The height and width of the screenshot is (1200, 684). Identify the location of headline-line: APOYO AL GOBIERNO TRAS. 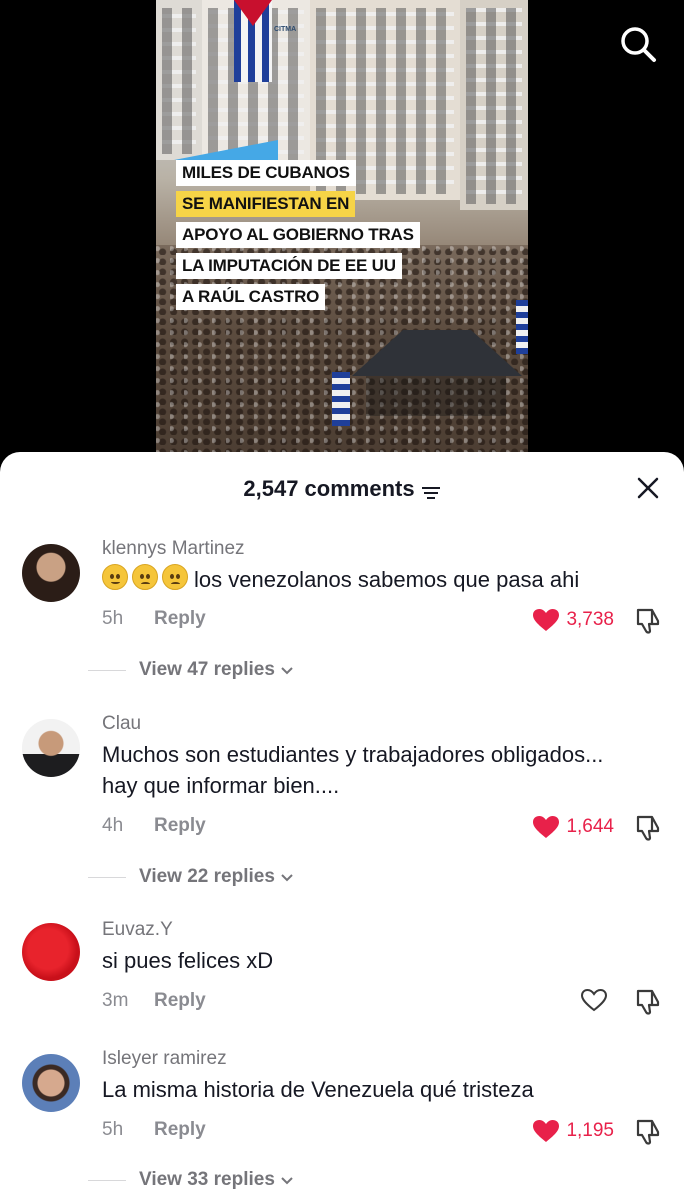
(298, 235).